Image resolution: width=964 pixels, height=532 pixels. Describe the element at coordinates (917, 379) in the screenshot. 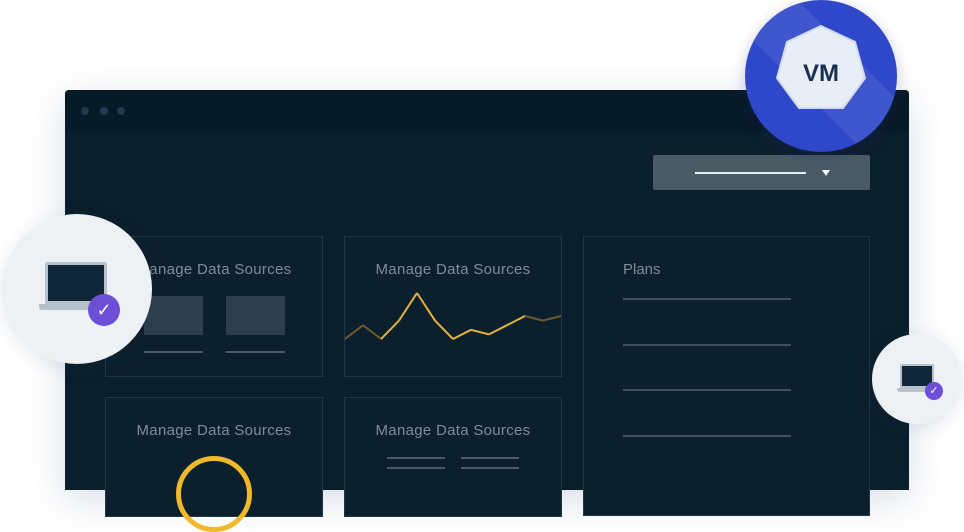

I see `device-verified-badge-small: ✓` at that location.